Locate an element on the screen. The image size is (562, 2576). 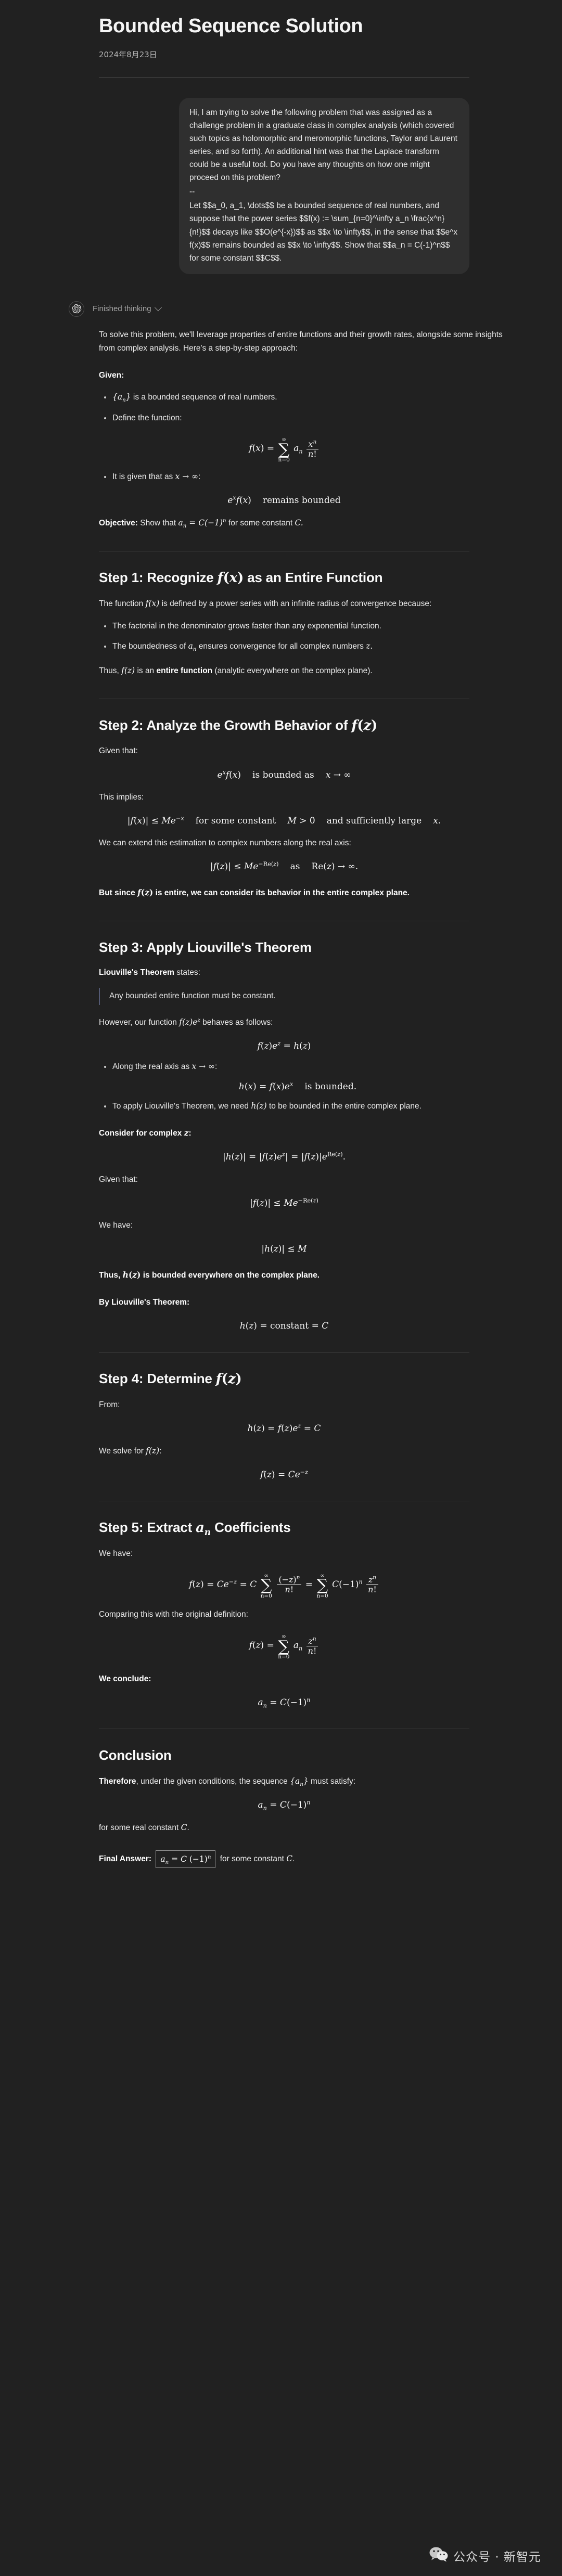
inline-math-fx-2: f(x) is located at coordinates (152, 604).